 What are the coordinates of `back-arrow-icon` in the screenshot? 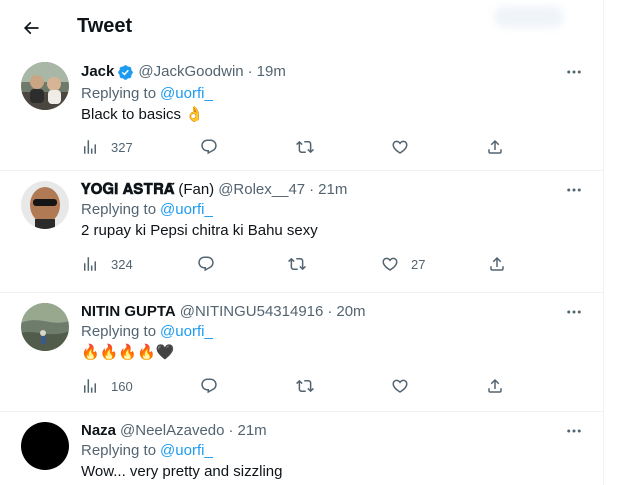 It's located at (31, 28).